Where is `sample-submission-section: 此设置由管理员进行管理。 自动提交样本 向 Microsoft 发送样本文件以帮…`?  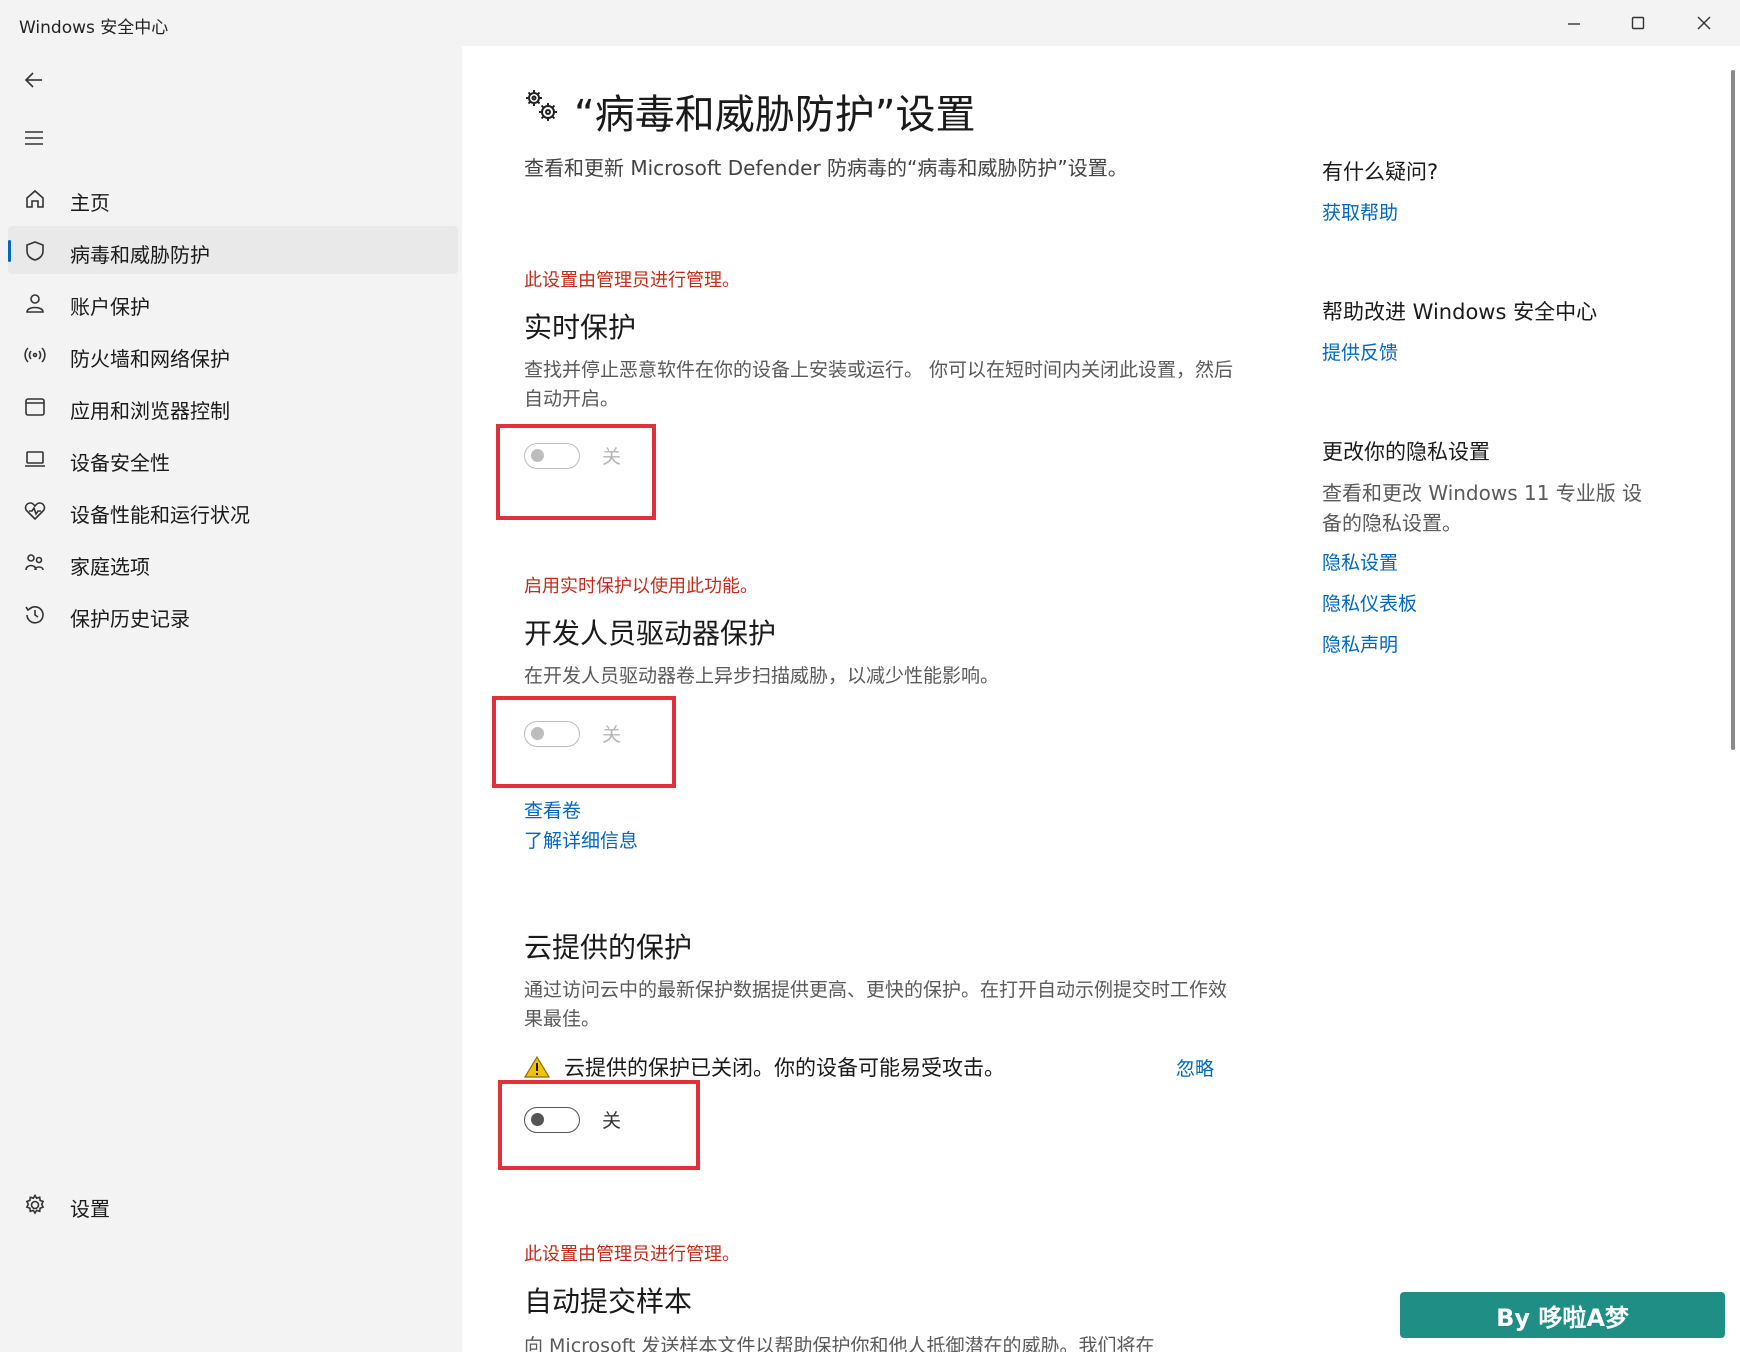
sample-submission-section: 此设置由管理员进行管理。 自动提交样本 向 Microsoft 发送样本文件以帮… is located at coordinates (884, 1296).